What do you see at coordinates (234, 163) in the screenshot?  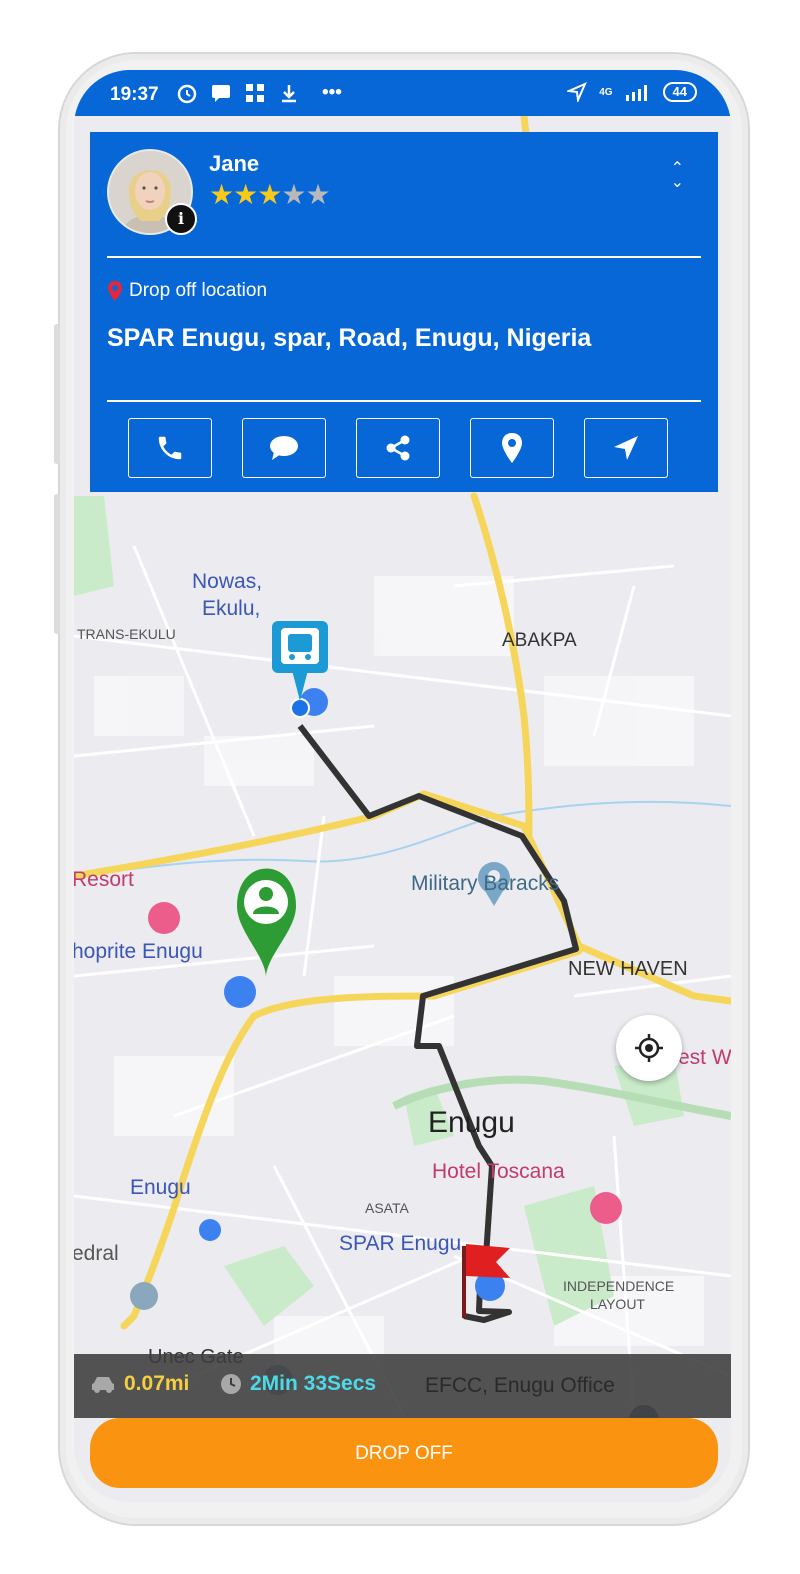 I see `driver-name: Jane` at bounding box center [234, 163].